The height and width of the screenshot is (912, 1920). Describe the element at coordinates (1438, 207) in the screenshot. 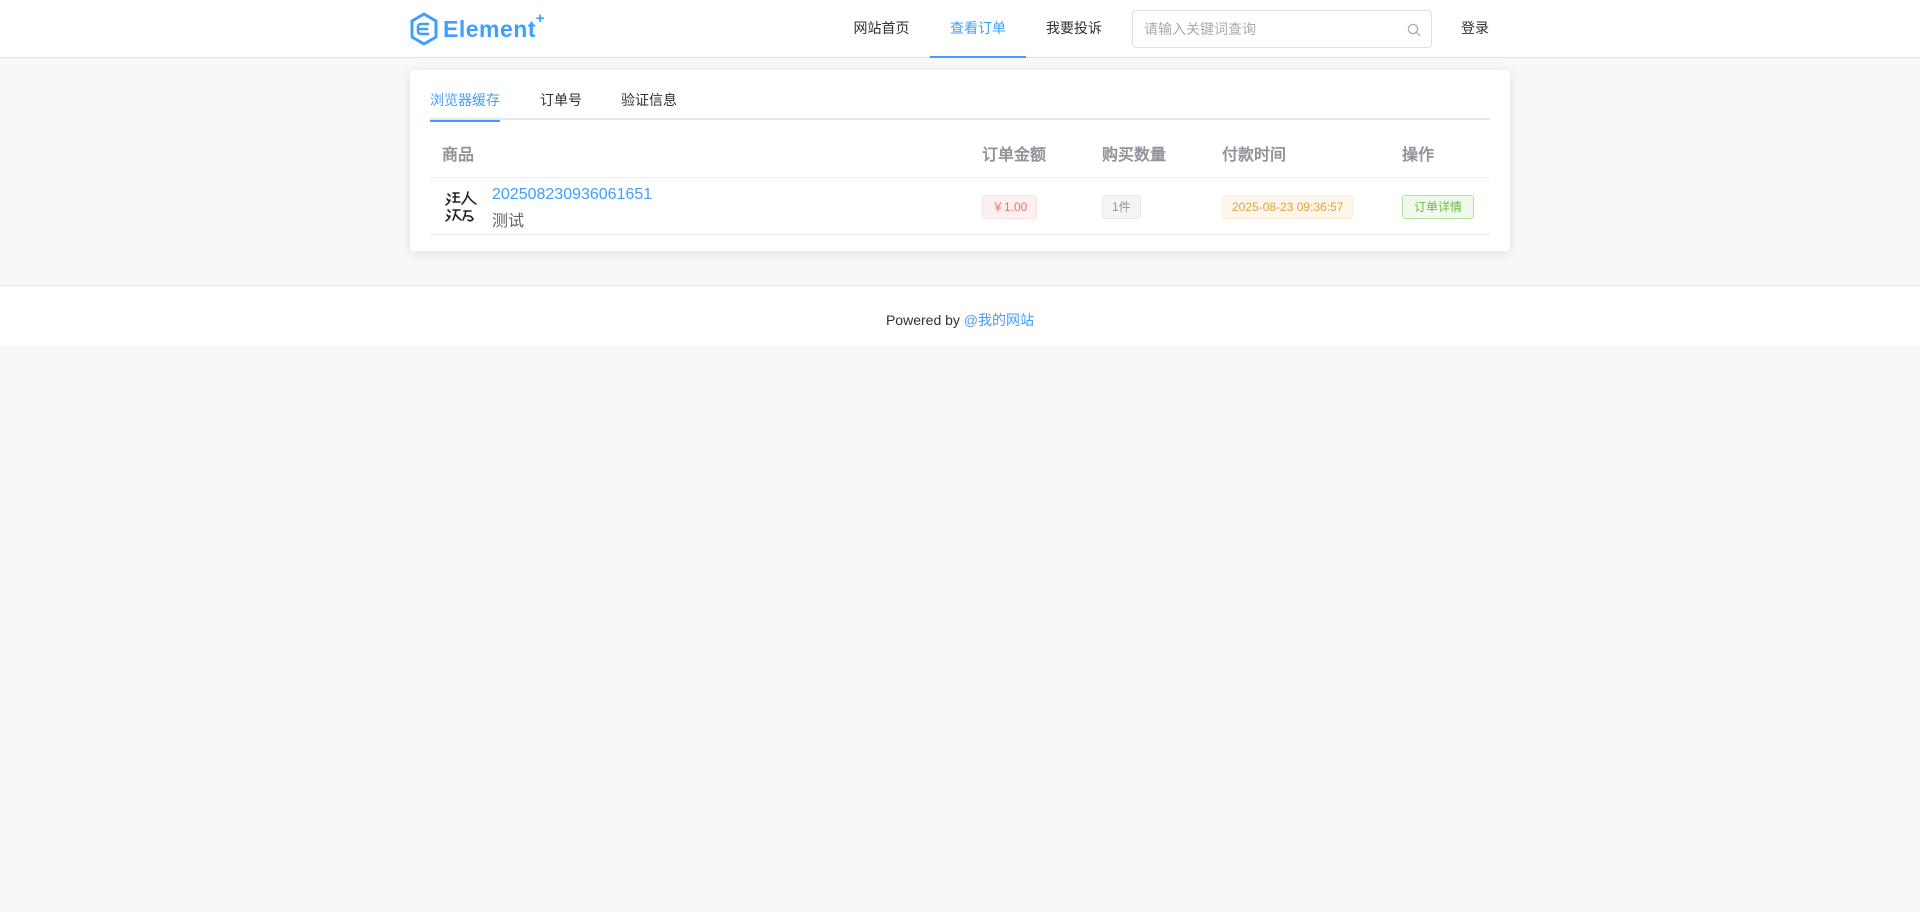

I see `order-detail-button: 订单详情` at that location.